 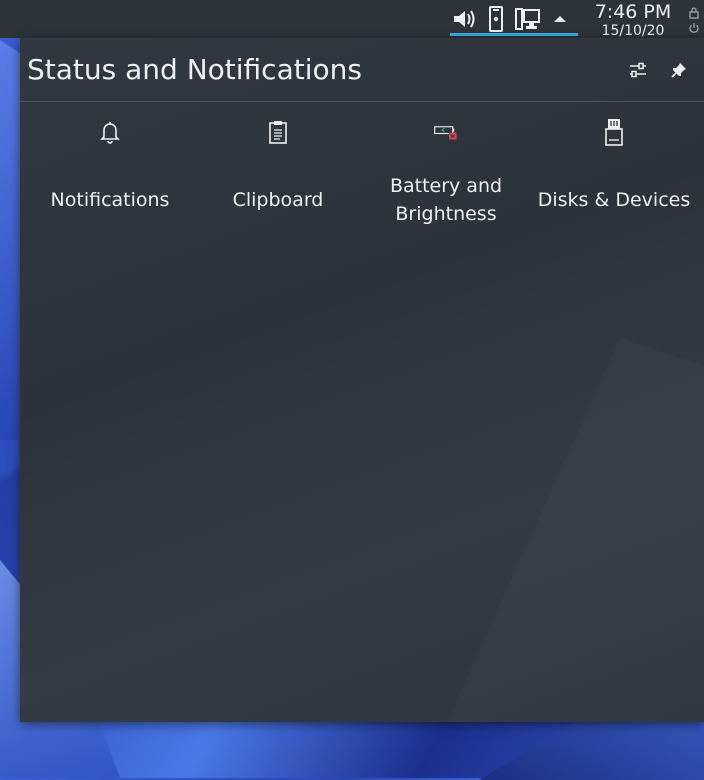 I want to click on applet-label: Clipboard, so click(x=278, y=200).